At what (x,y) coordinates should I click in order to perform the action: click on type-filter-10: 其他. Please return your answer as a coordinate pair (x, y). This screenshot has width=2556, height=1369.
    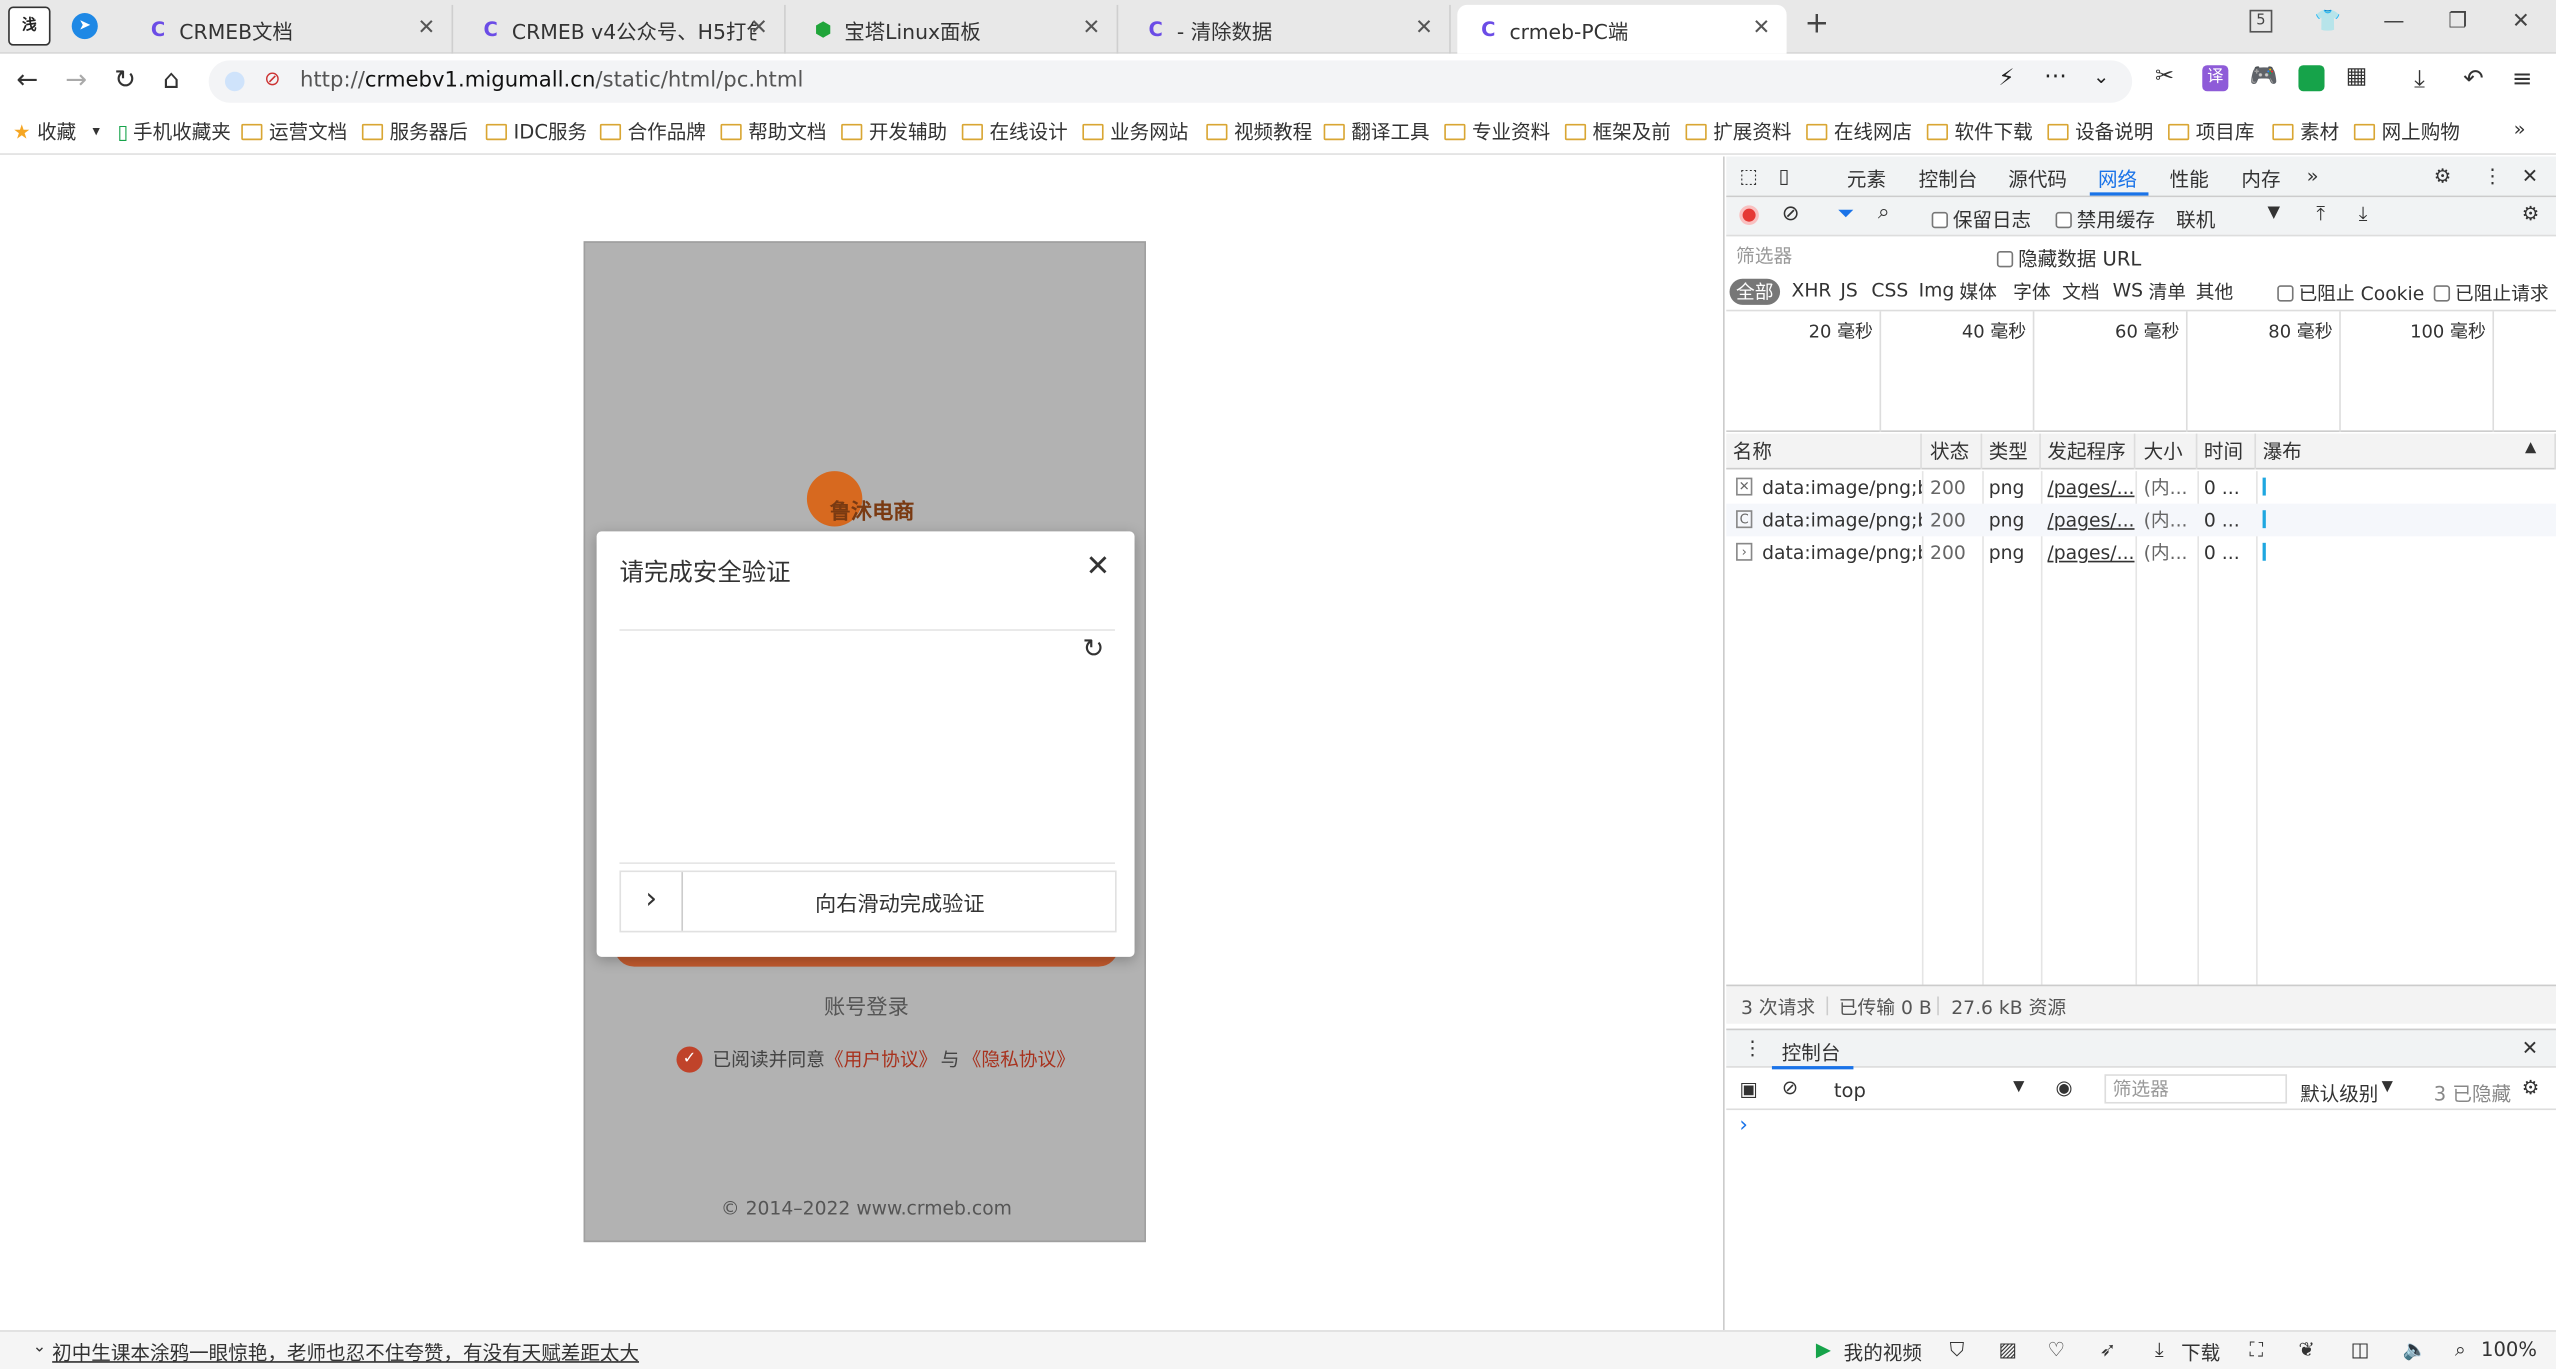
    Looking at the image, I should click on (2214, 292).